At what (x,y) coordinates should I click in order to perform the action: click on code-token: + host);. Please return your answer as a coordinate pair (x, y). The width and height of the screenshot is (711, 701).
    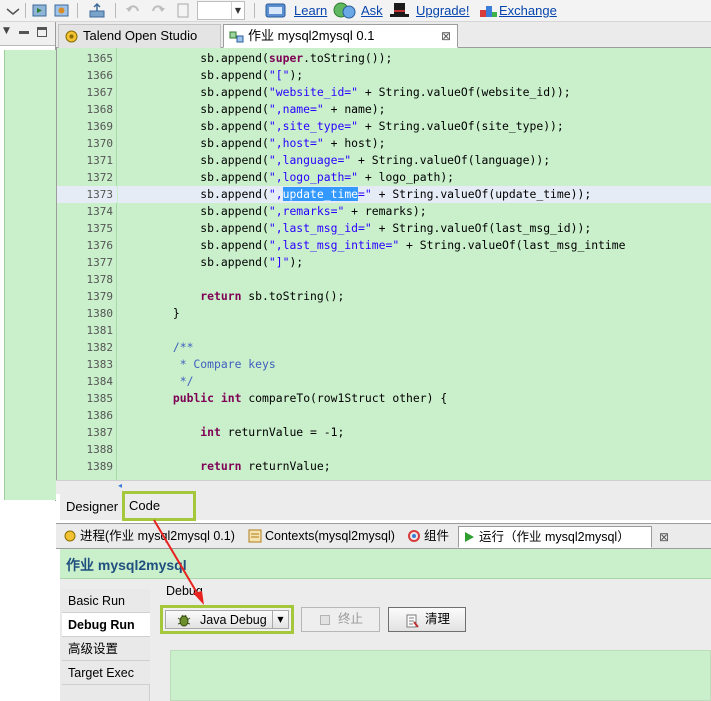
    Looking at the image, I should click on (354, 143).